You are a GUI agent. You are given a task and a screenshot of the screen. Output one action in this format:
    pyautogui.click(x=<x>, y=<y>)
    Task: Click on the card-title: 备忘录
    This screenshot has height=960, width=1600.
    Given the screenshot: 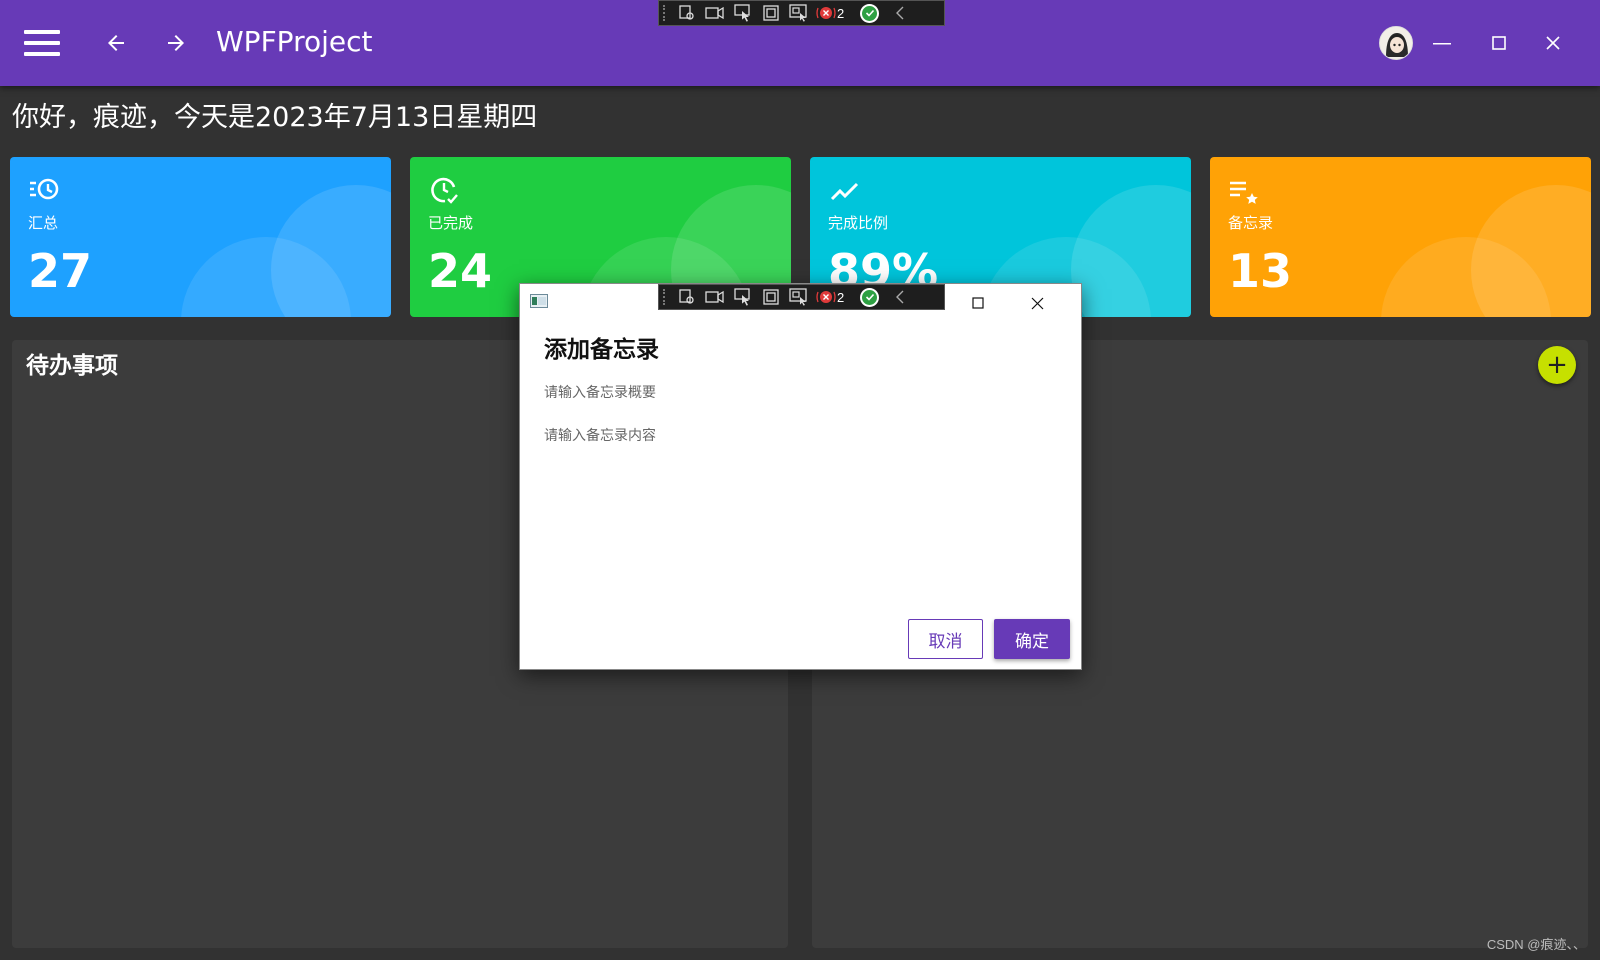 What is the action you would take?
    pyautogui.click(x=1251, y=223)
    